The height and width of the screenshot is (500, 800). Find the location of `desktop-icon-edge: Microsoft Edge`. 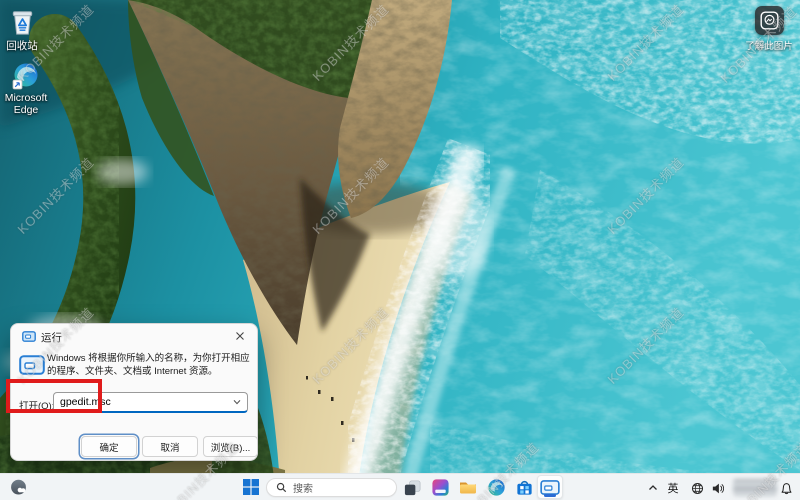

desktop-icon-edge: Microsoft Edge is located at coordinates (28, 89).